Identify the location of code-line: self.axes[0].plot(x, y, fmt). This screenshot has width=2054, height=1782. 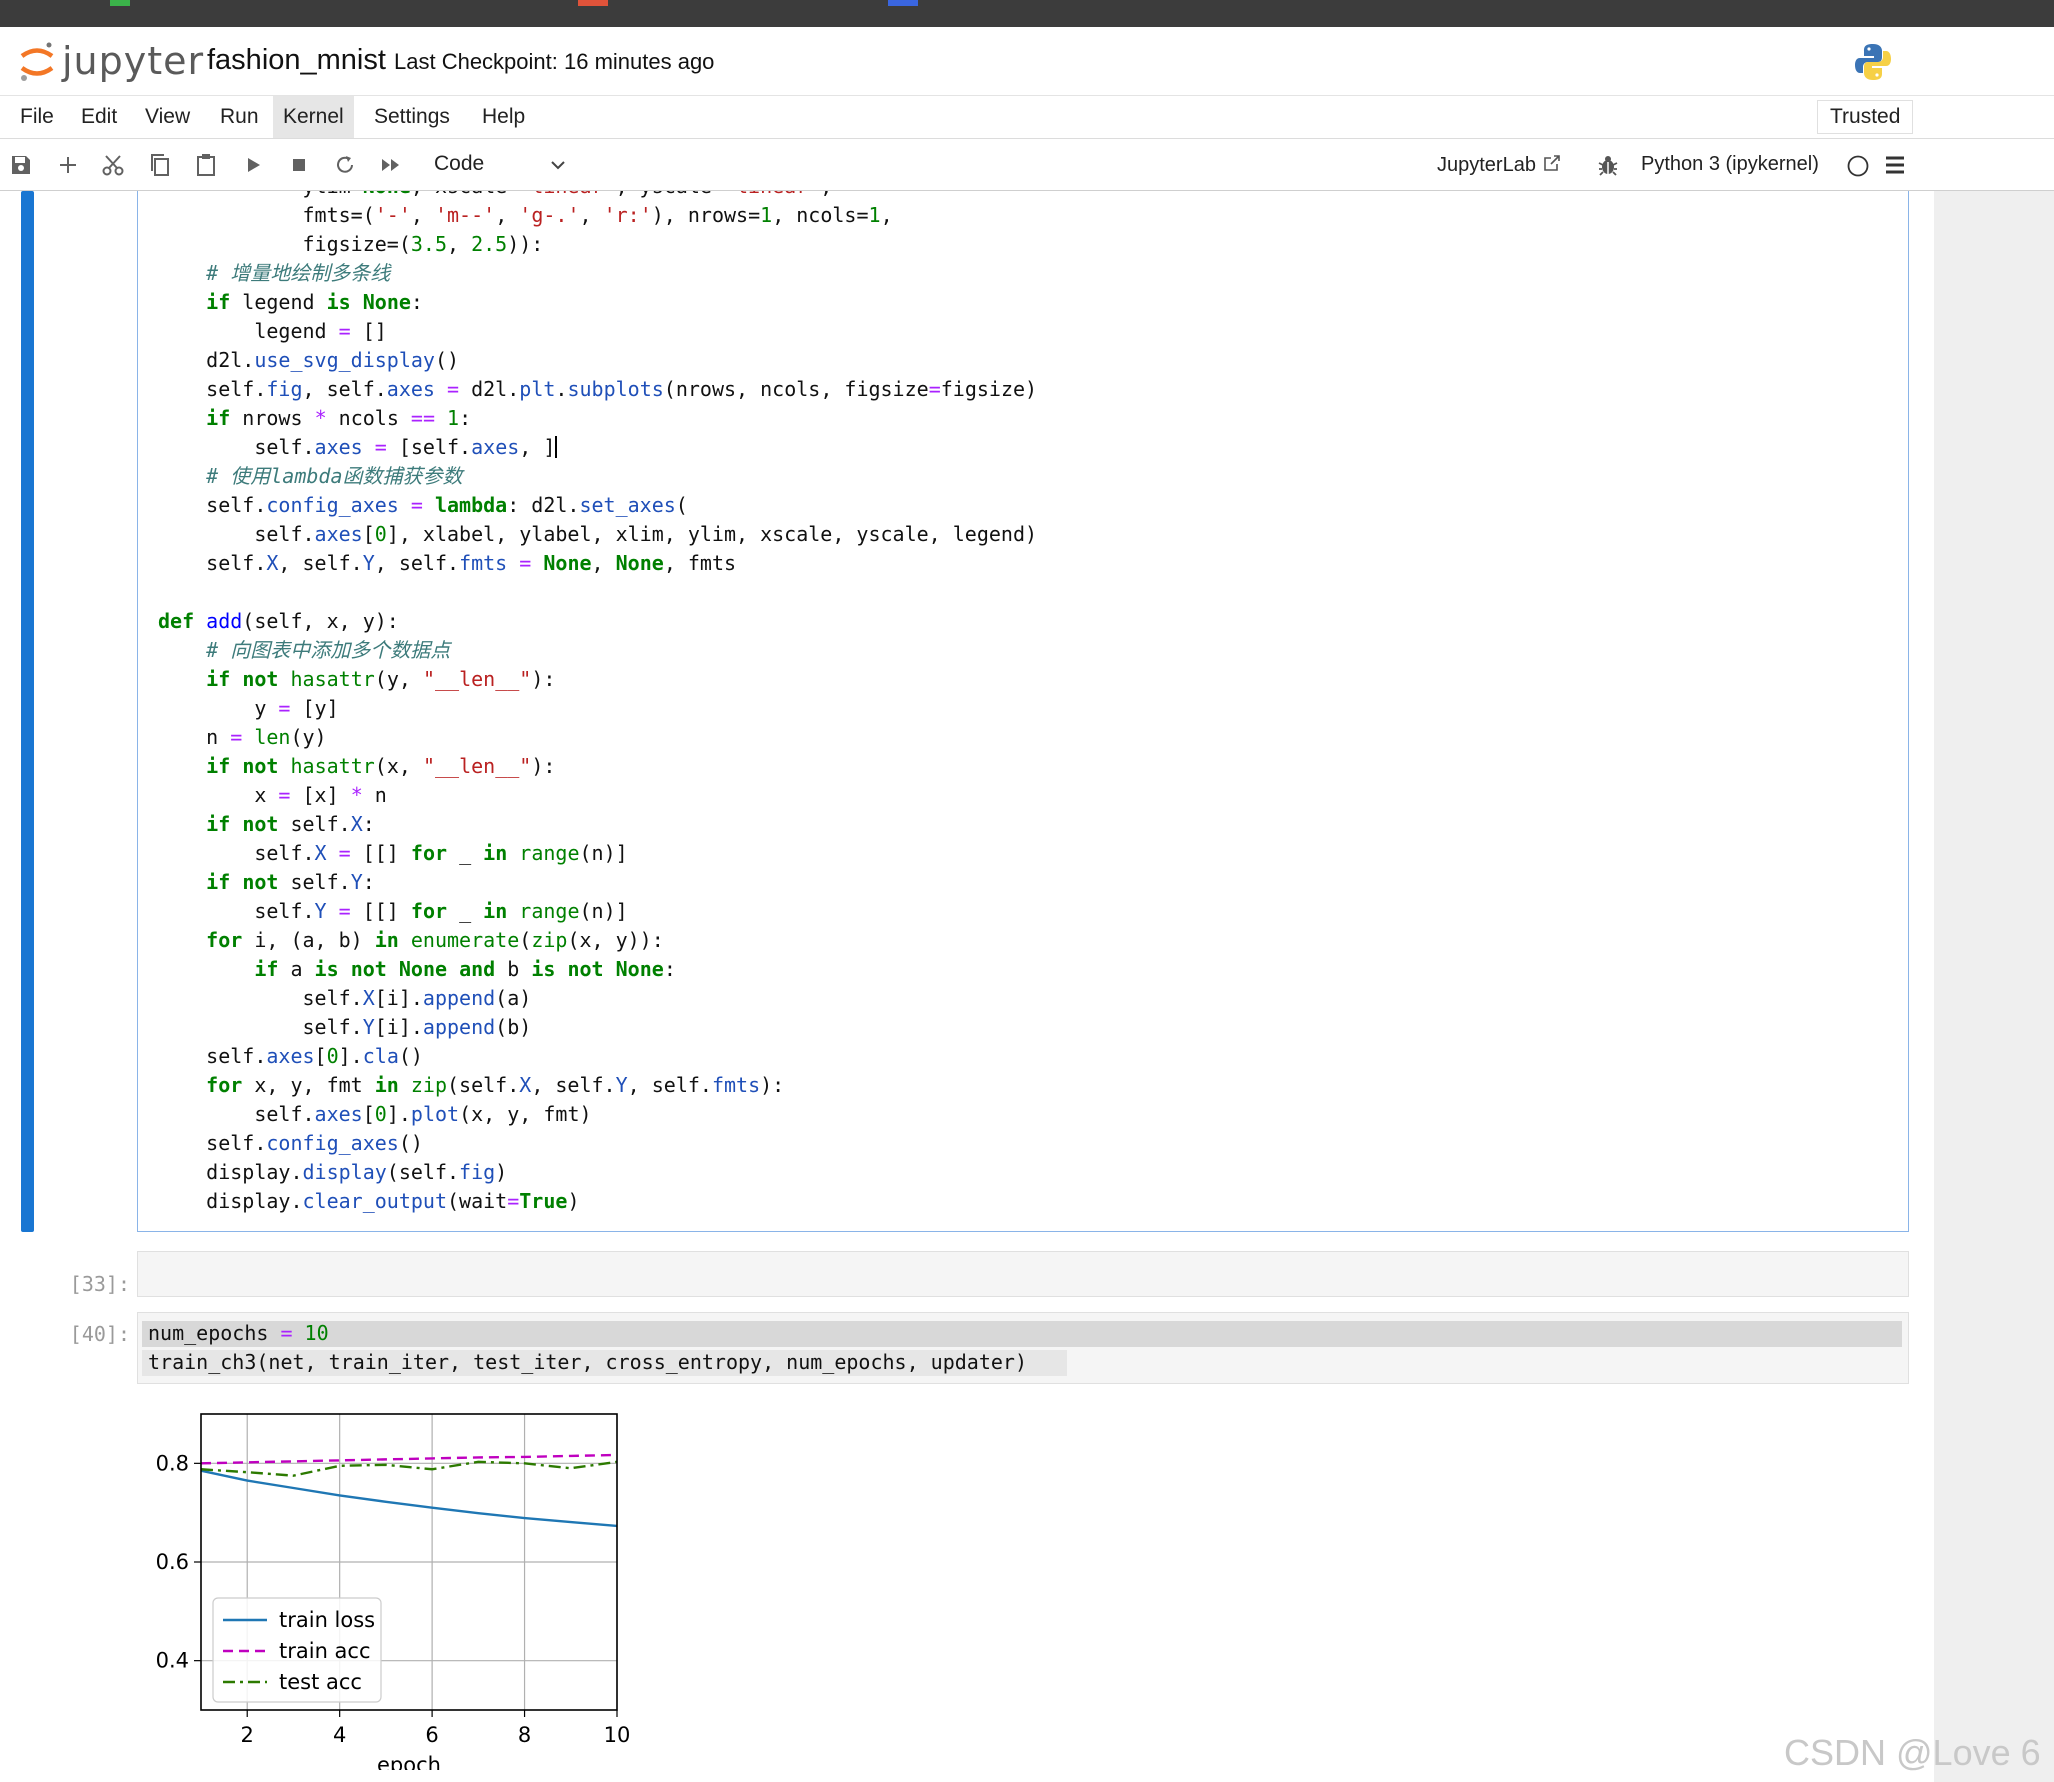
(375, 1114).